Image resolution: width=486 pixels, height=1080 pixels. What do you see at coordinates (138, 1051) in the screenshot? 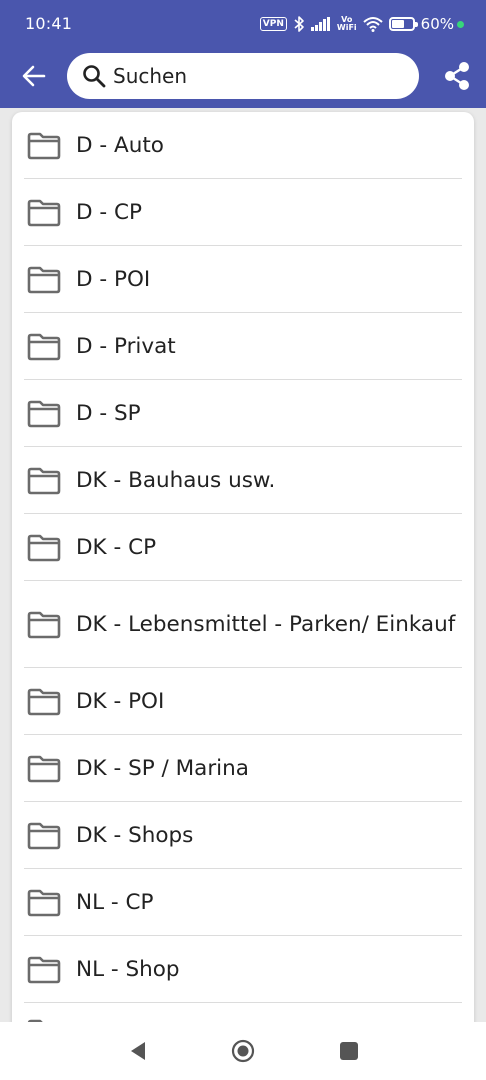
I see `nav-back-icon` at bounding box center [138, 1051].